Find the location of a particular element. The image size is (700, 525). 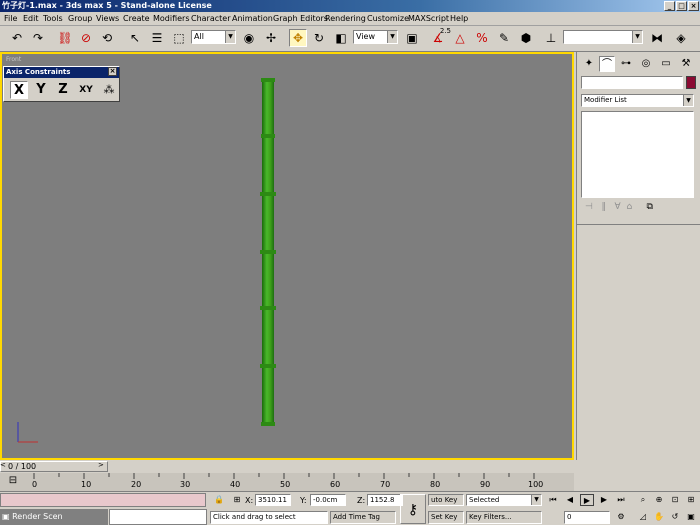

key-filter-dropdown: Selected ▼ is located at coordinates (504, 500).